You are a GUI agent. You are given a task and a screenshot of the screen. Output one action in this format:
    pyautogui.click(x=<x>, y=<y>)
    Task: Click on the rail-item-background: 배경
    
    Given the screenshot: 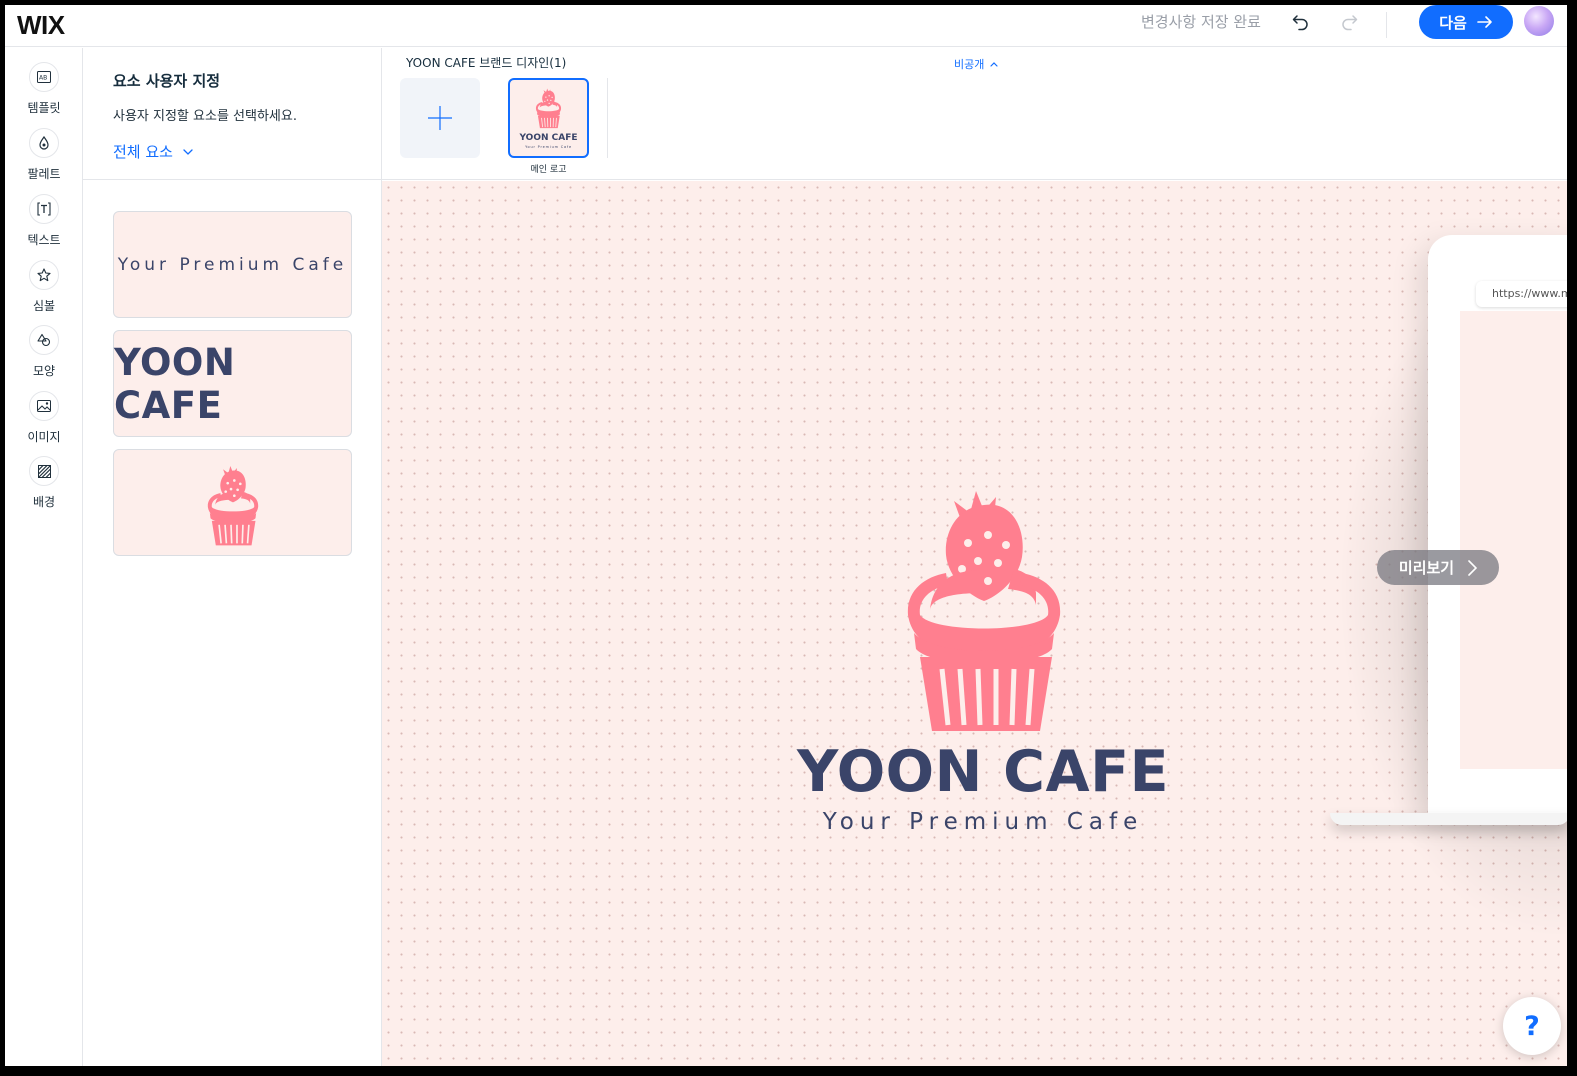 What is the action you would take?
    pyautogui.click(x=44, y=483)
    